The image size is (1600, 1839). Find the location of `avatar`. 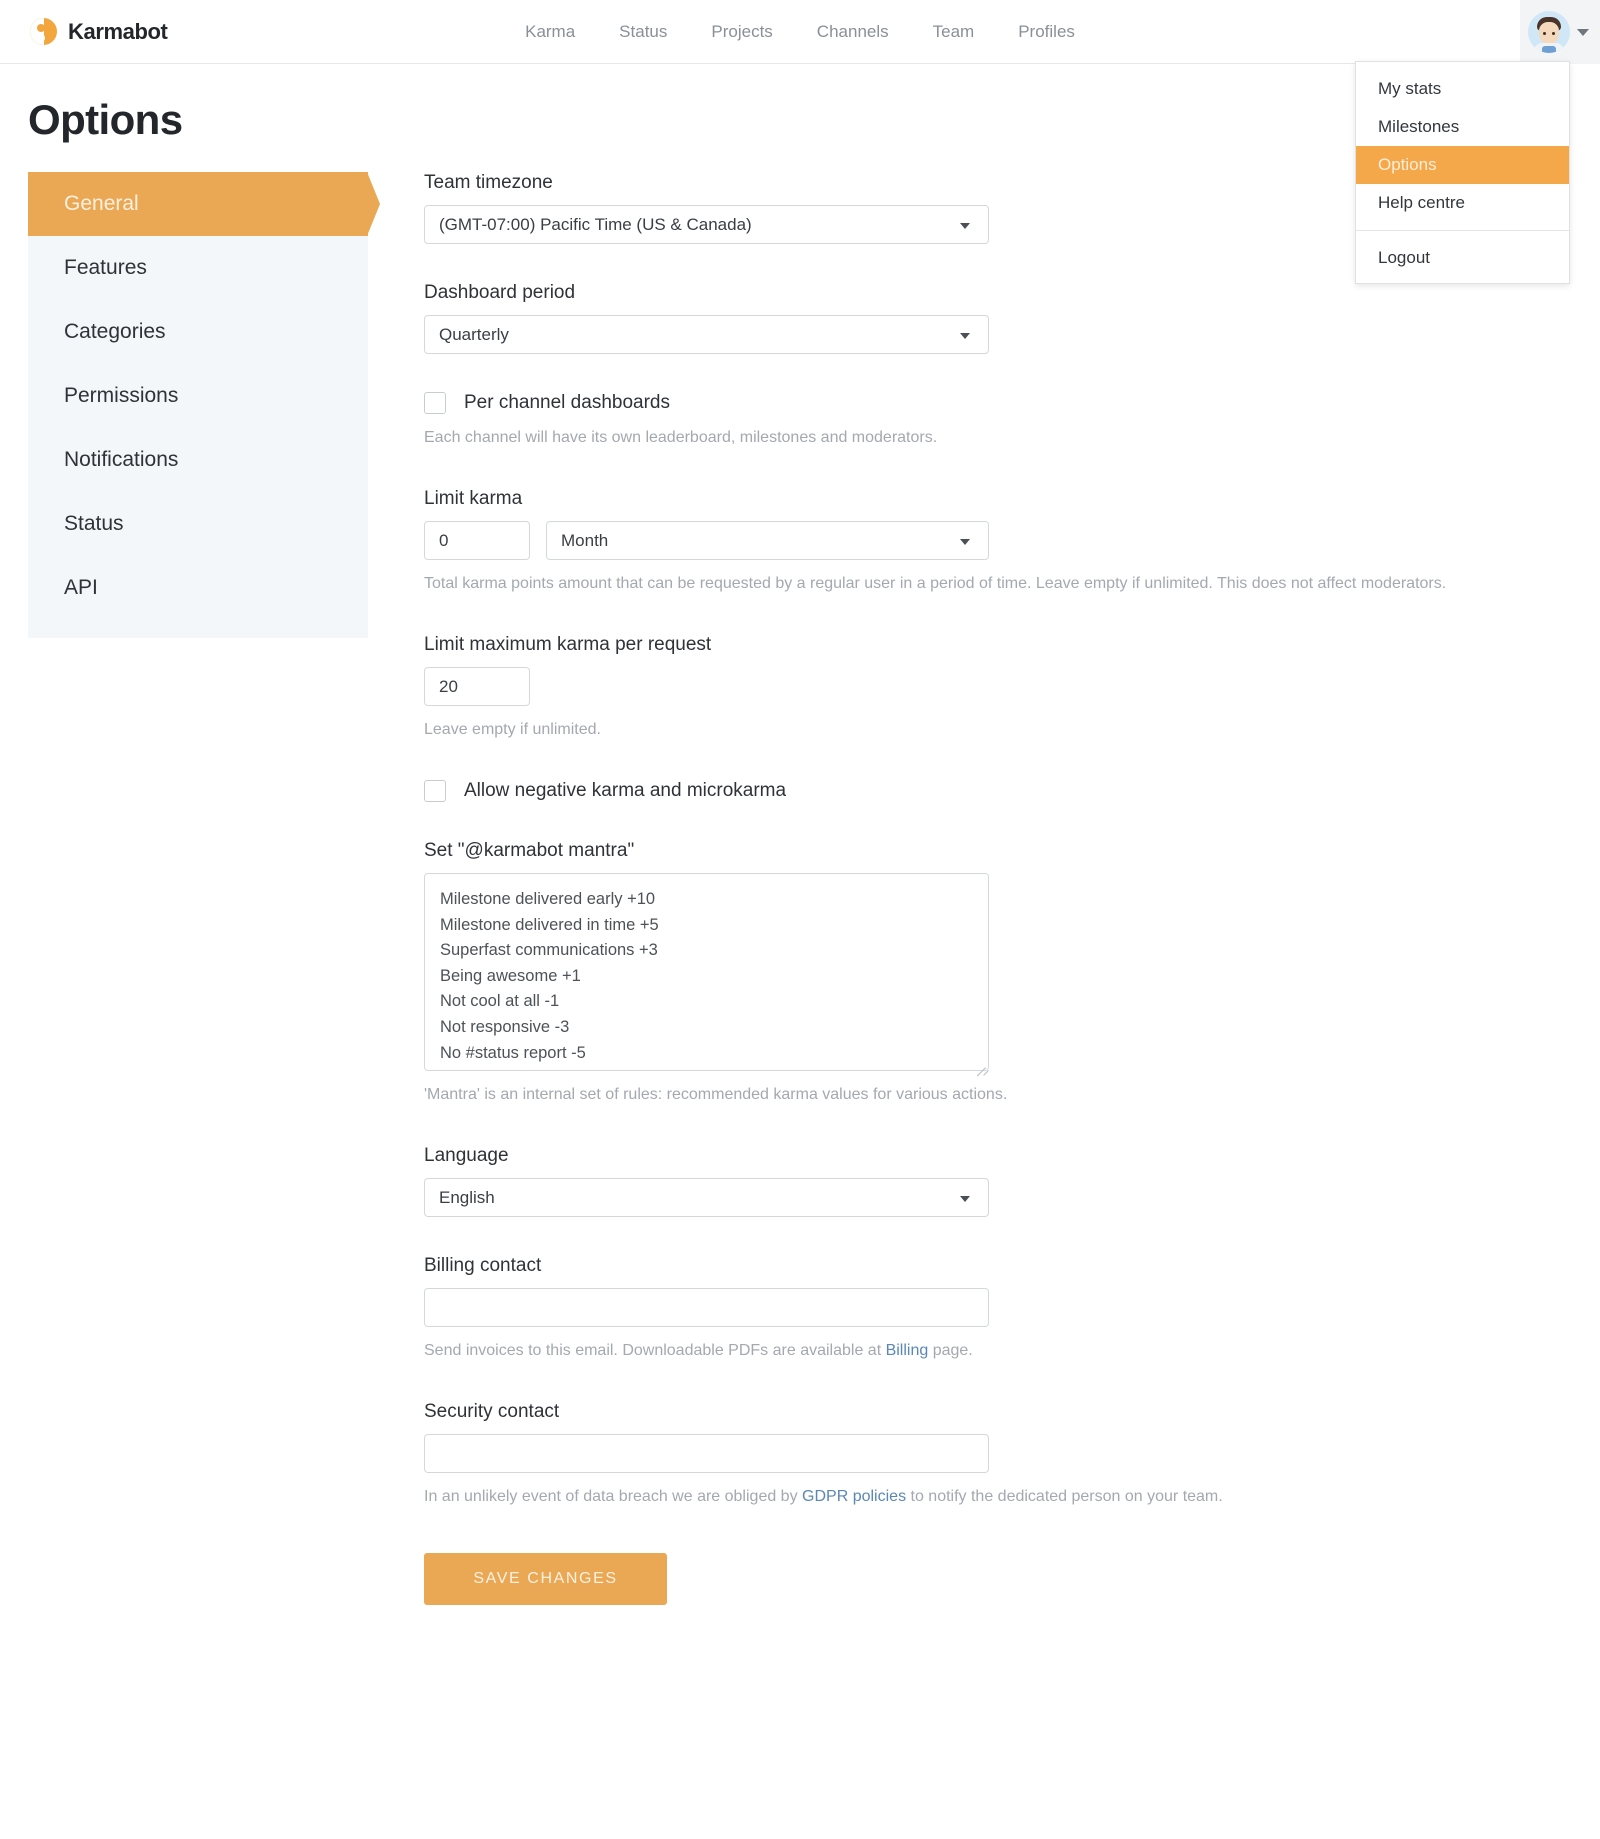

avatar is located at coordinates (1548, 32).